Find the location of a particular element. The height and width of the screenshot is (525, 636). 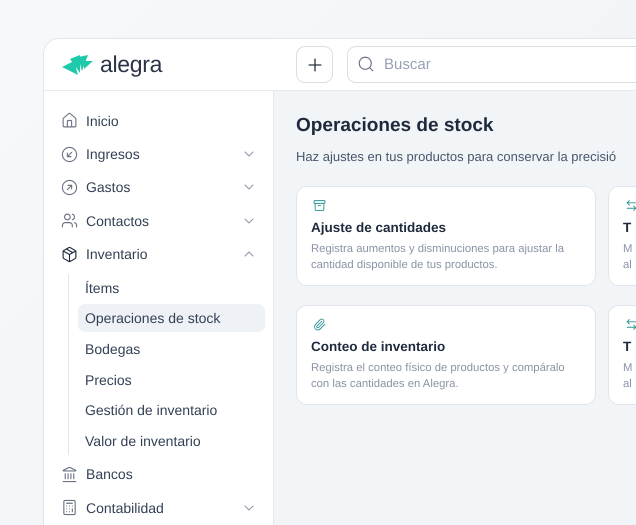

calculator-icon is located at coordinates (69, 507).